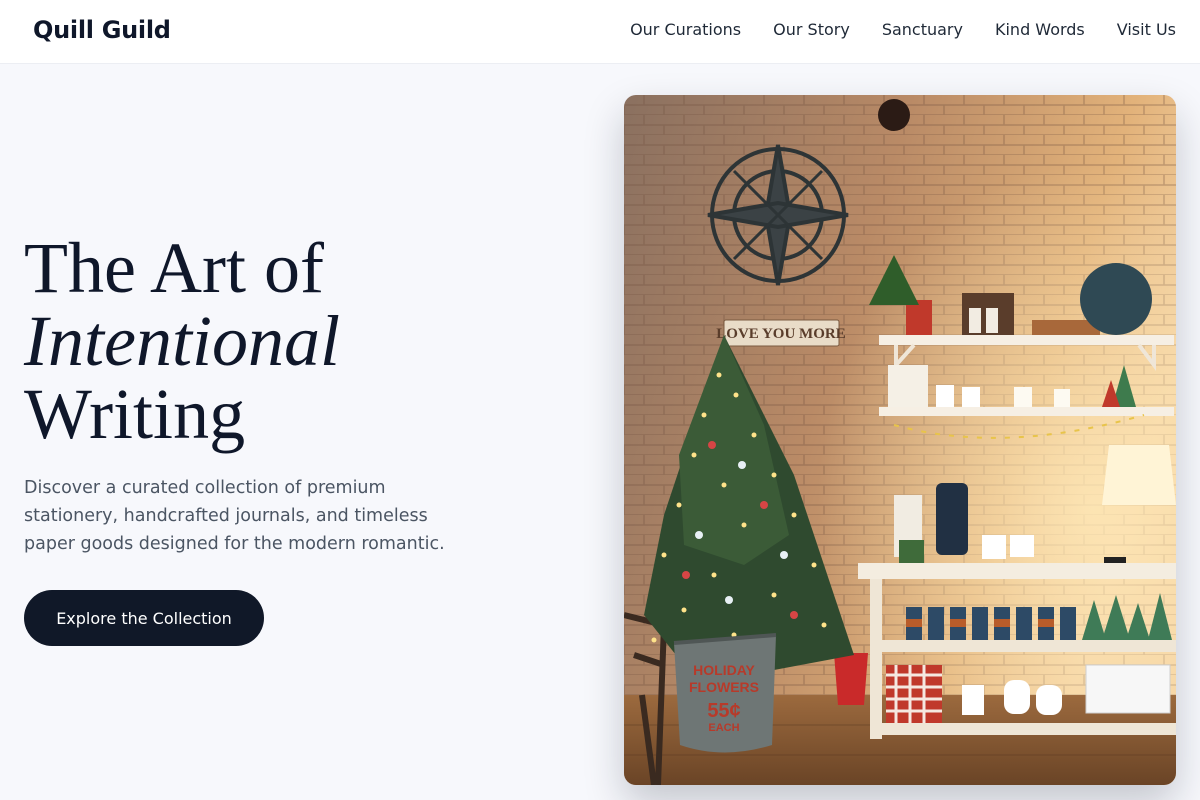  Describe the element at coordinates (724, 670) in the screenshot. I see `svg-text: HOLIDAY` at that location.